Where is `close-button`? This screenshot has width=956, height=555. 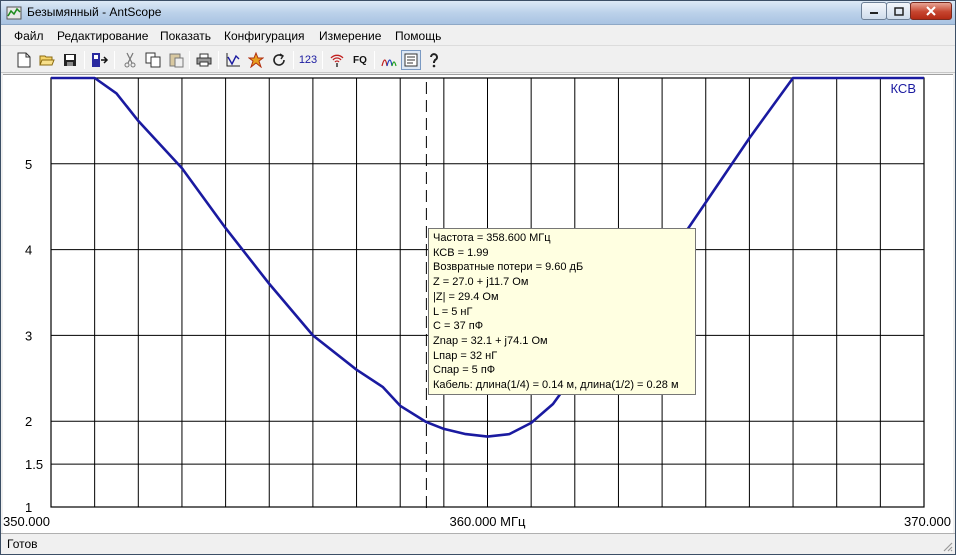 close-button is located at coordinates (931, 11).